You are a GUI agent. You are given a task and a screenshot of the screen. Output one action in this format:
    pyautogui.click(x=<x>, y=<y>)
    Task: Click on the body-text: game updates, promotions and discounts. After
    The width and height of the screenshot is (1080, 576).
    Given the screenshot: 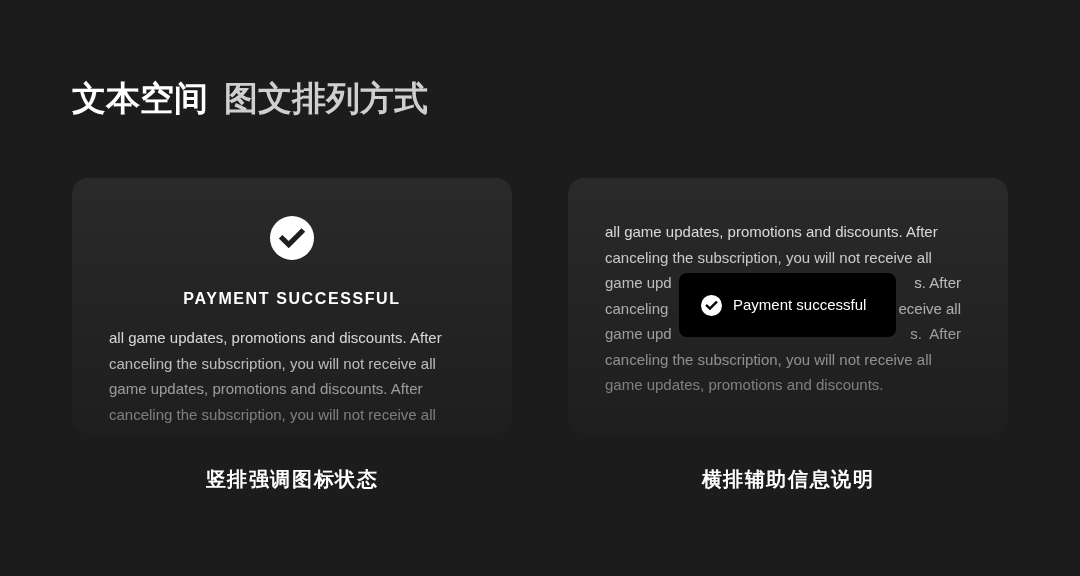 What is the action you would take?
    pyautogui.click(x=266, y=389)
    